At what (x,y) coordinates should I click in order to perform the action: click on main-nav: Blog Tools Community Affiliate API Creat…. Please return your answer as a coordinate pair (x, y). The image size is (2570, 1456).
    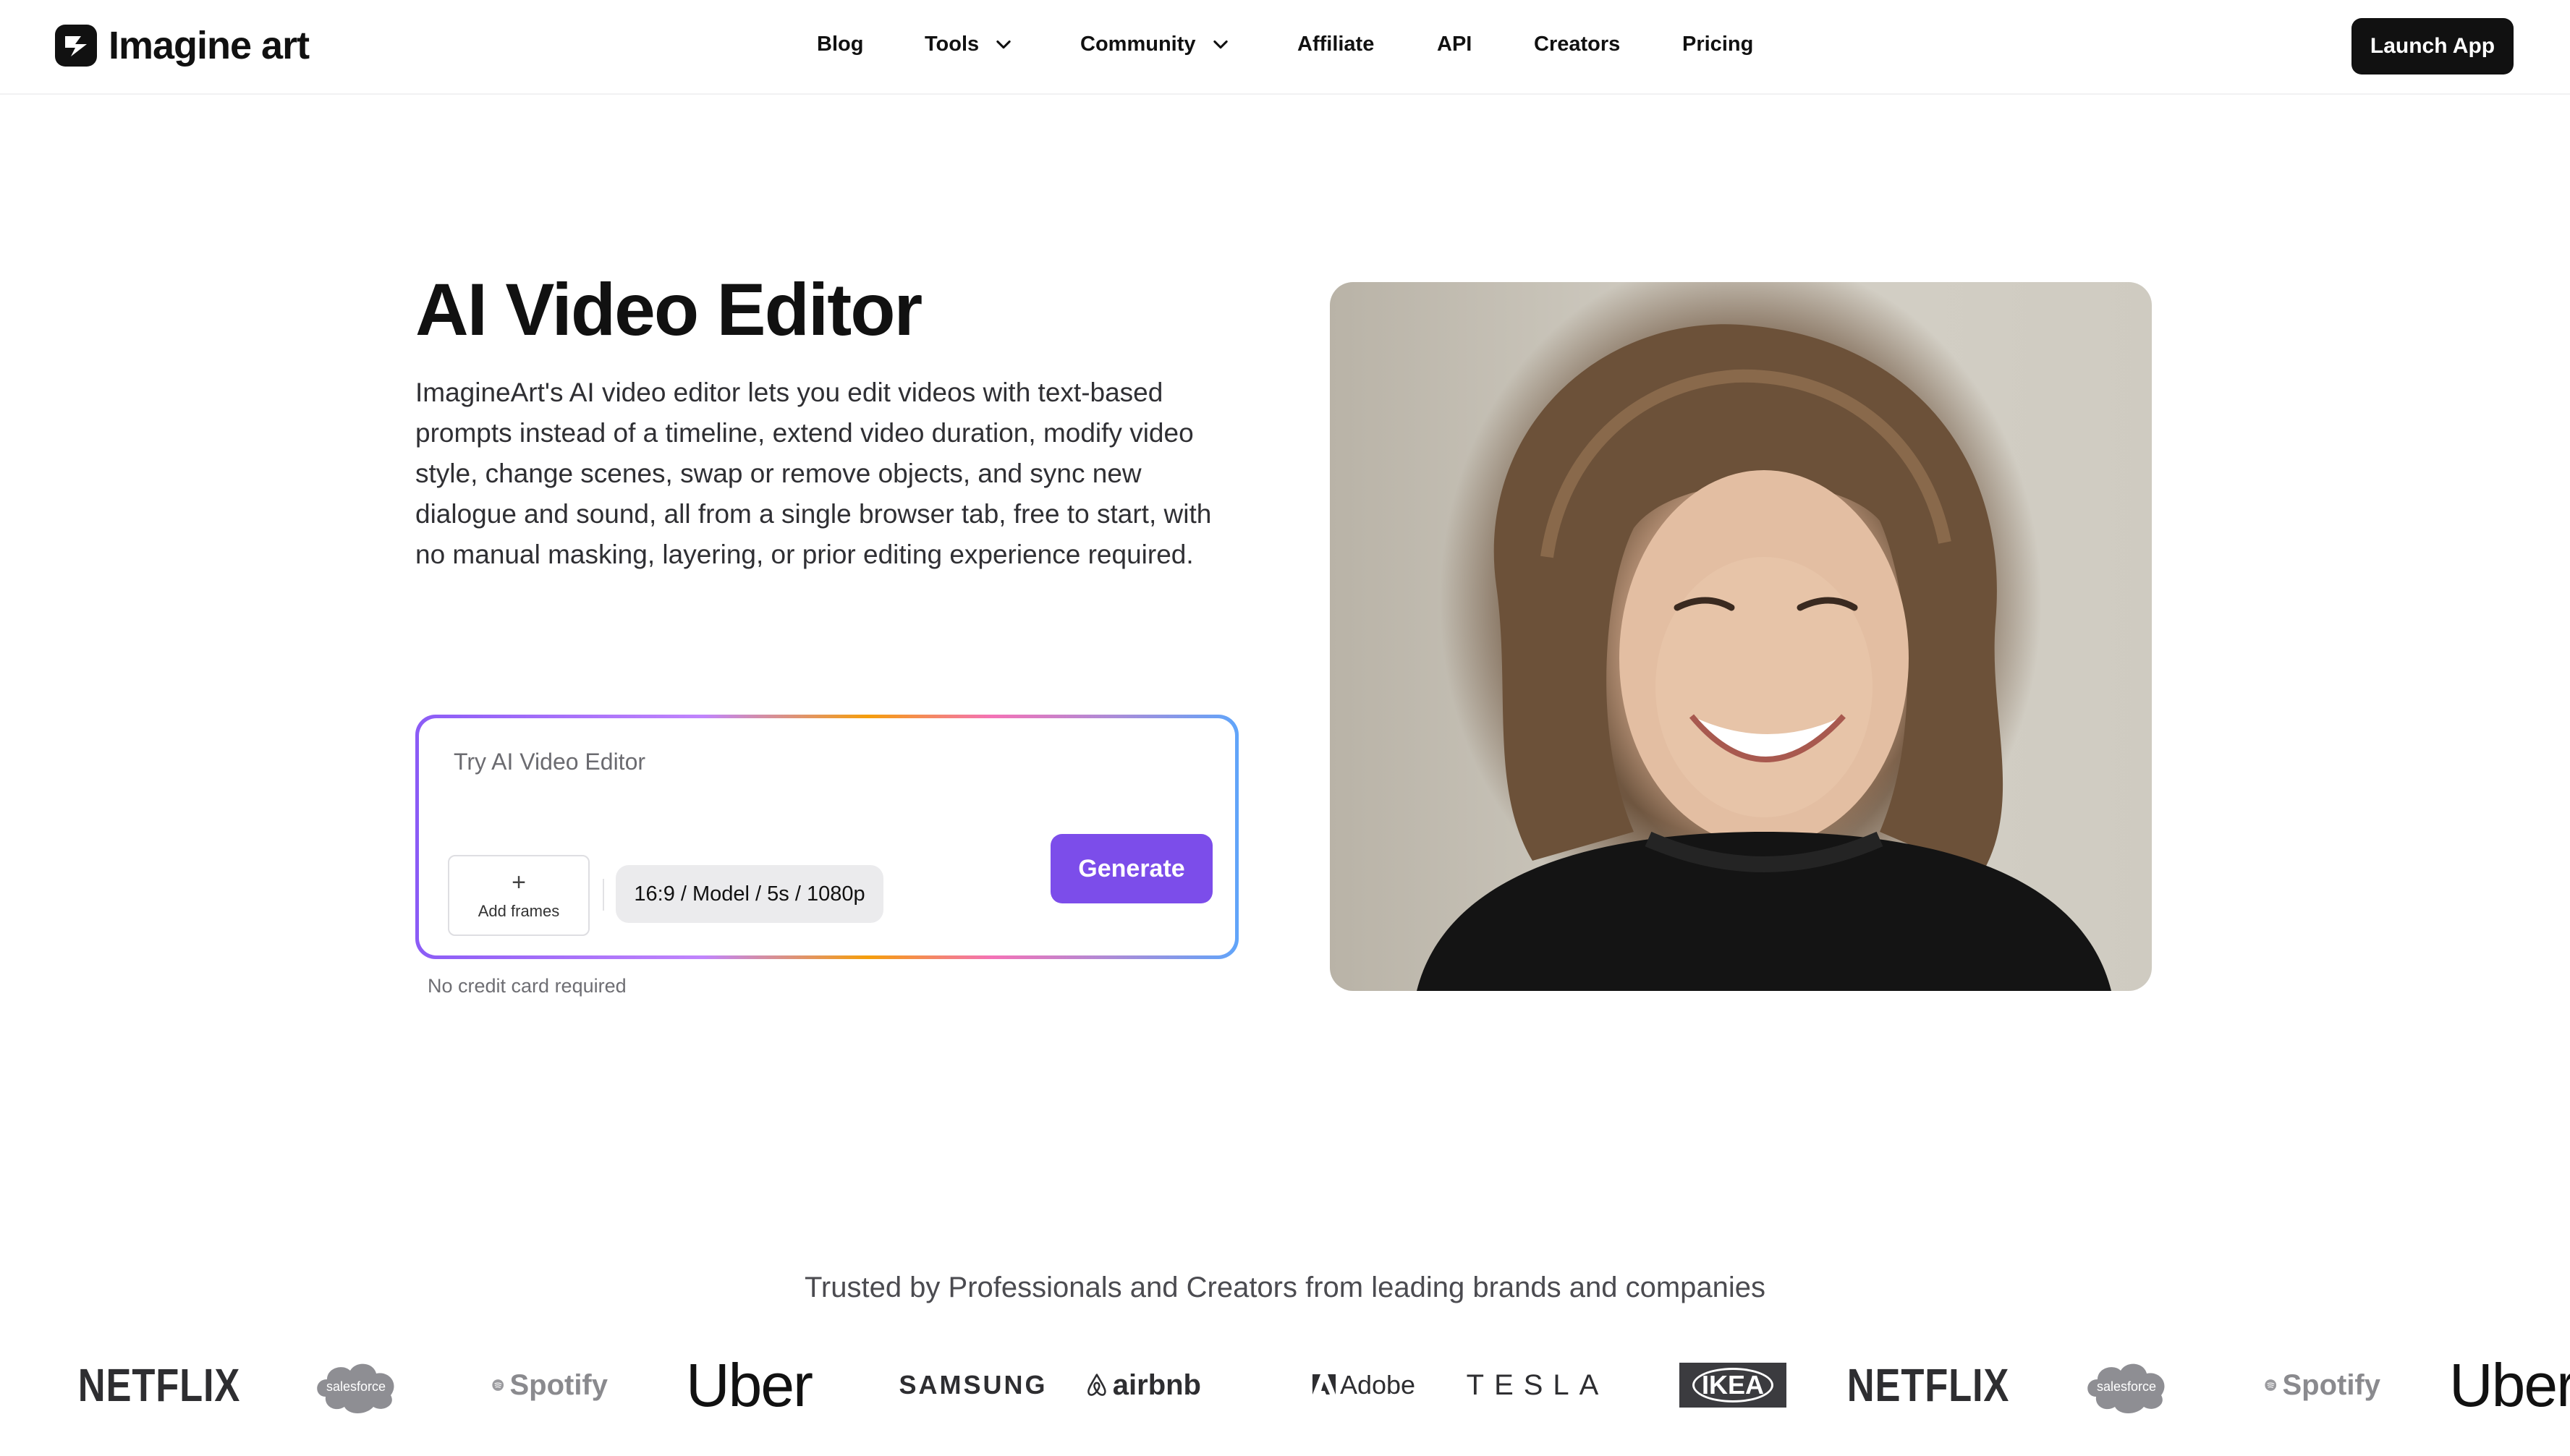
    Looking at the image, I should click on (1285, 44).